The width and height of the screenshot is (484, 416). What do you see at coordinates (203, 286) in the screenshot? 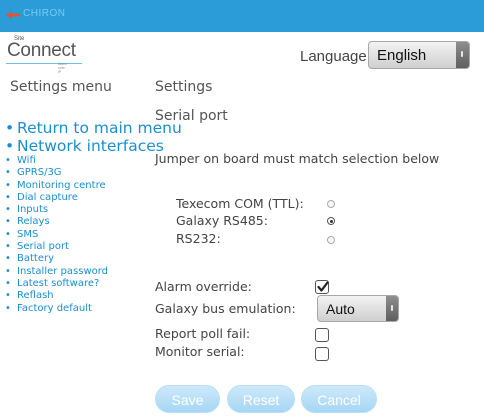
I see `alarm-override-label: Alarm override:` at bounding box center [203, 286].